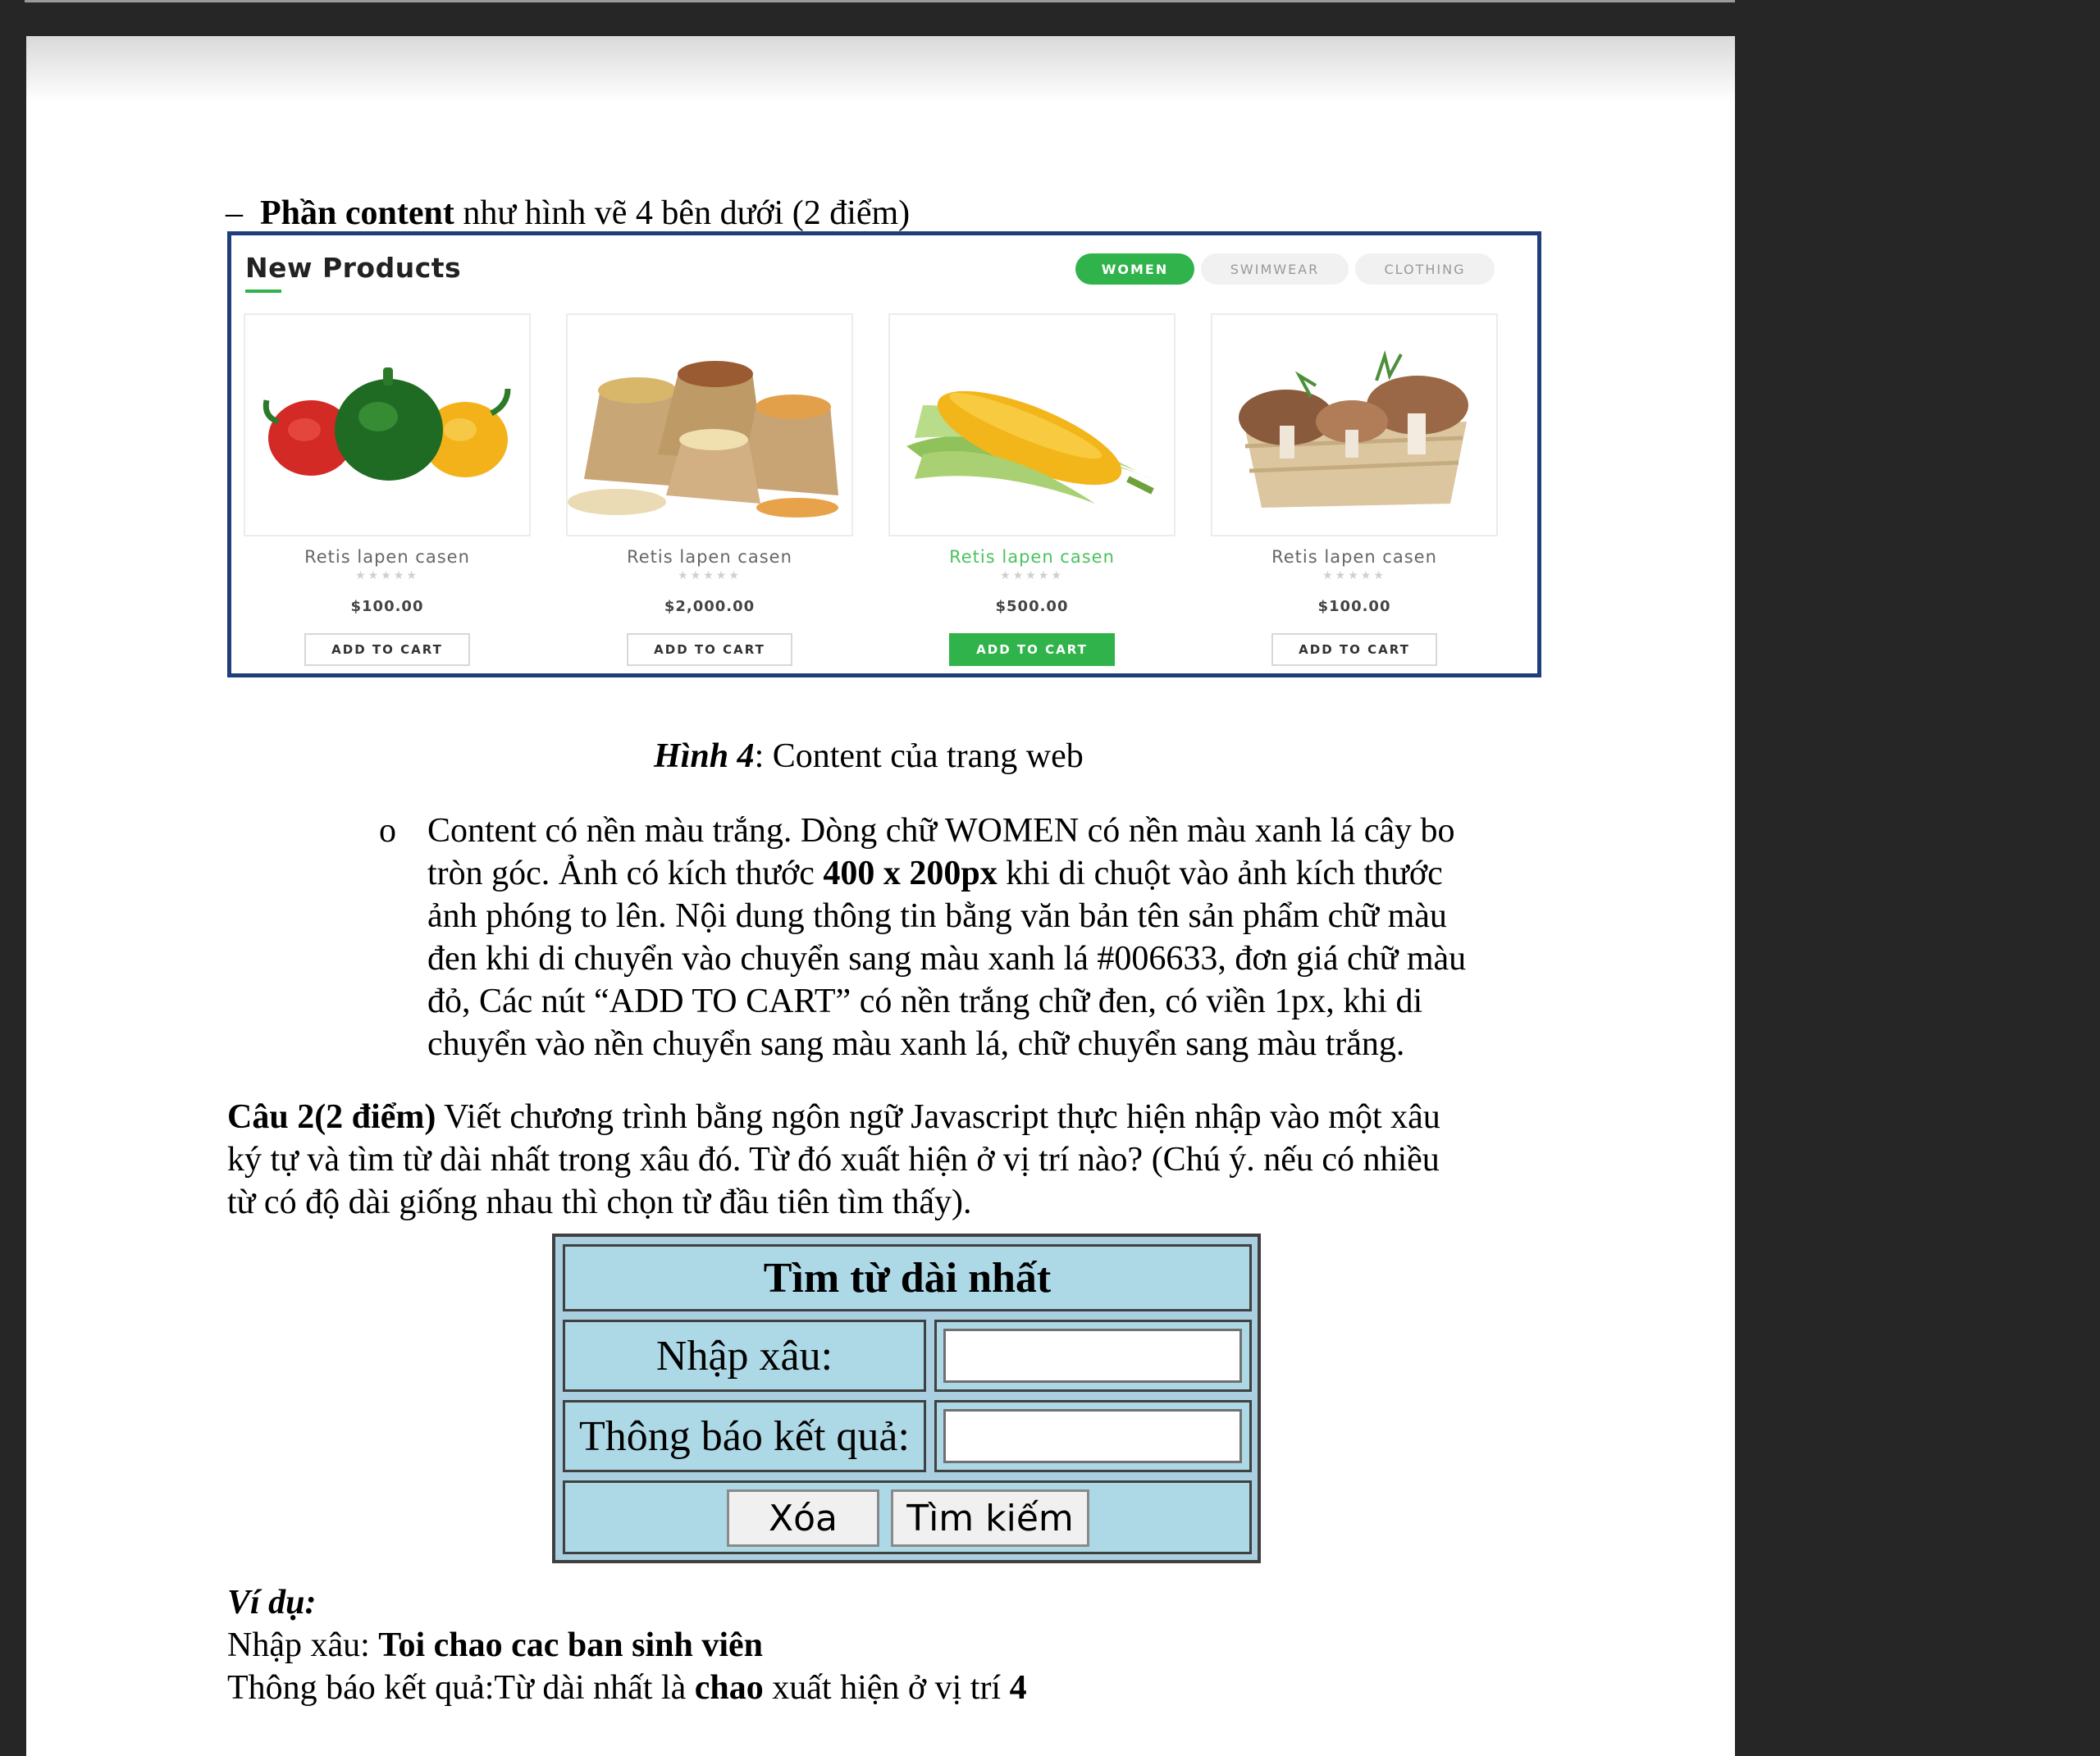  I want to click on input-cell, so click(1093, 1356).